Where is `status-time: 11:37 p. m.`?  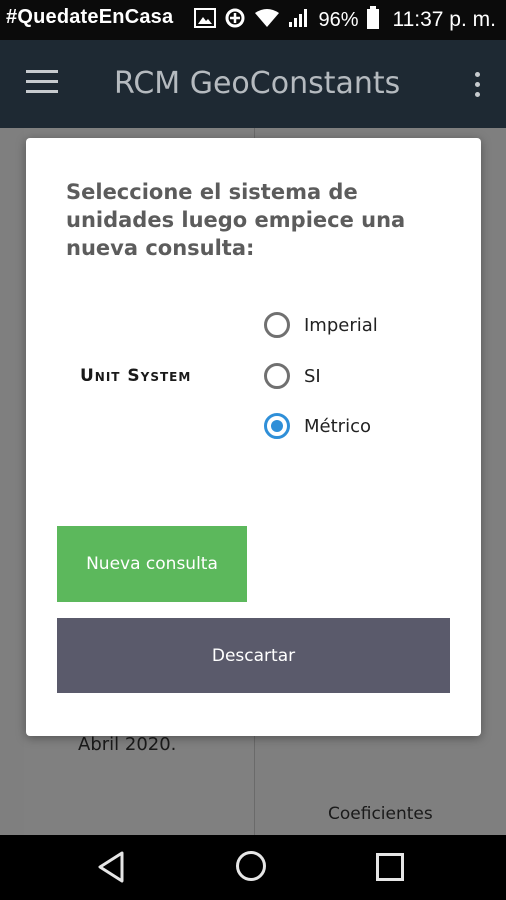 status-time: 11:37 p. m. is located at coordinates (444, 19).